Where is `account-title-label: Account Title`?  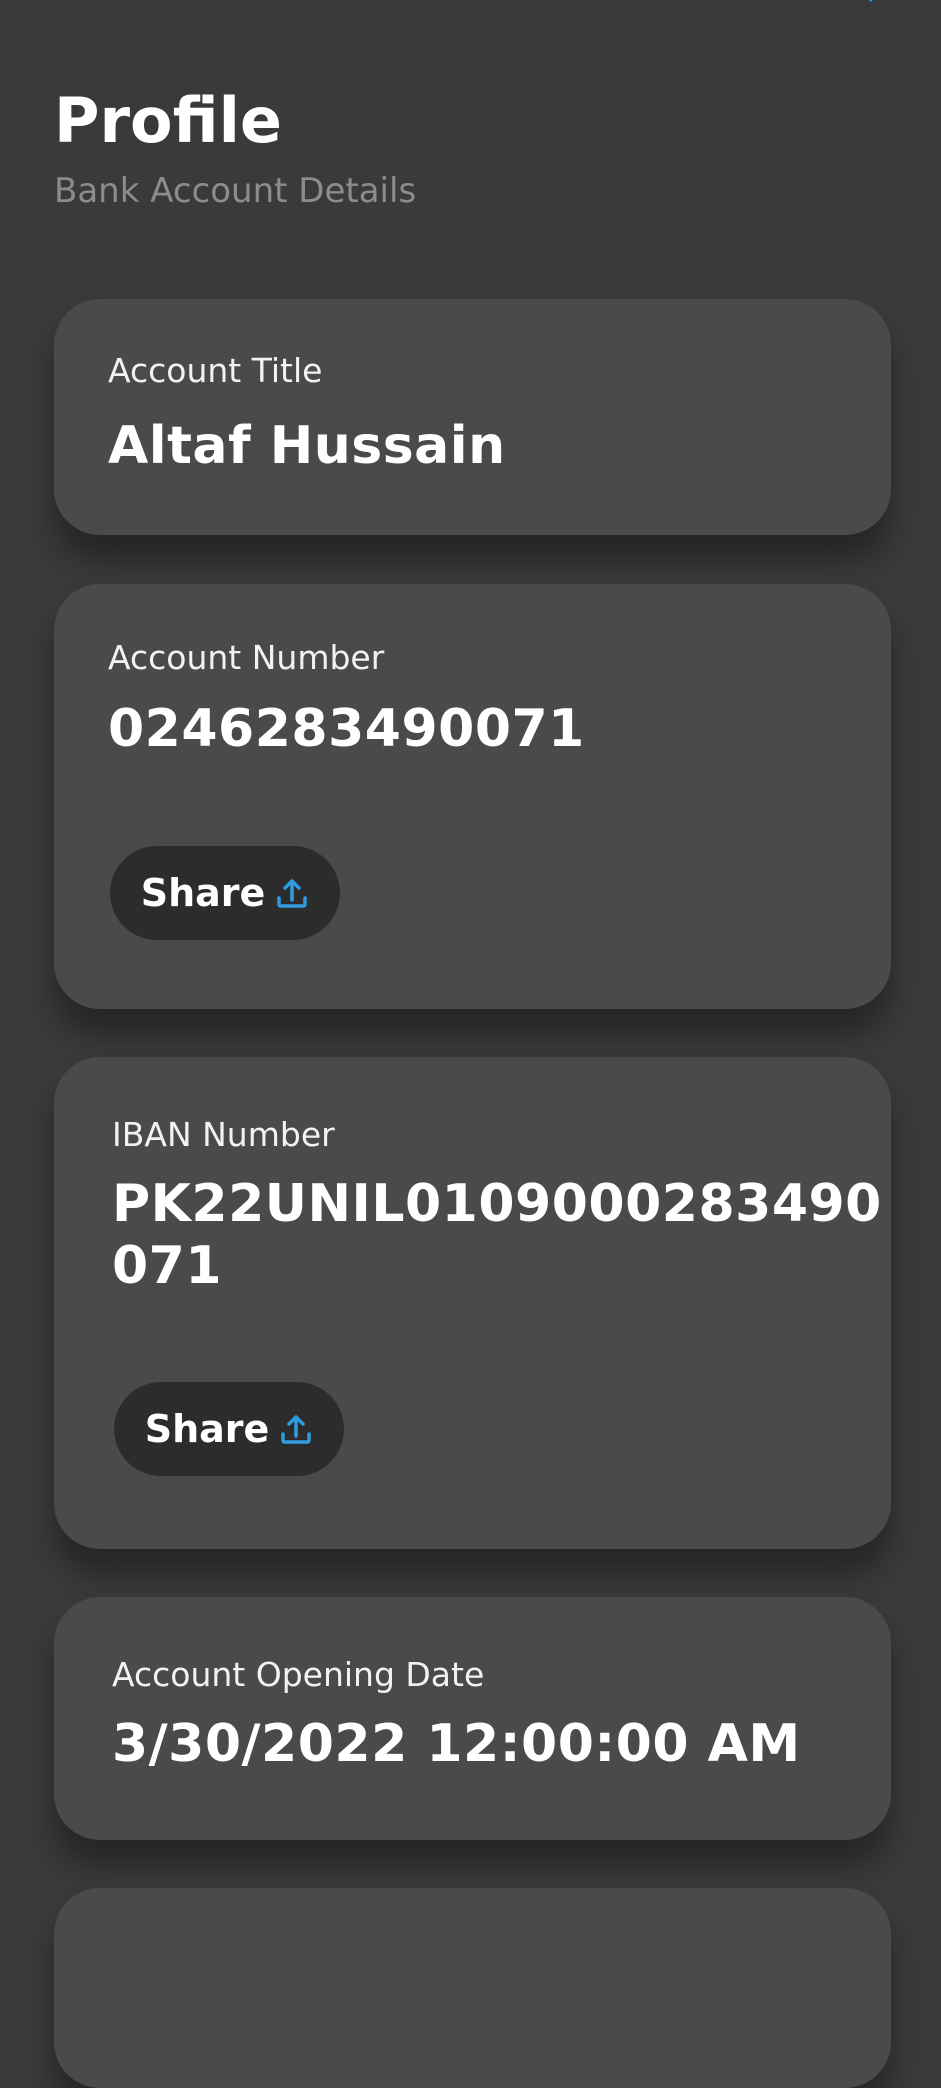 account-title-label: Account Title is located at coordinates (215, 370).